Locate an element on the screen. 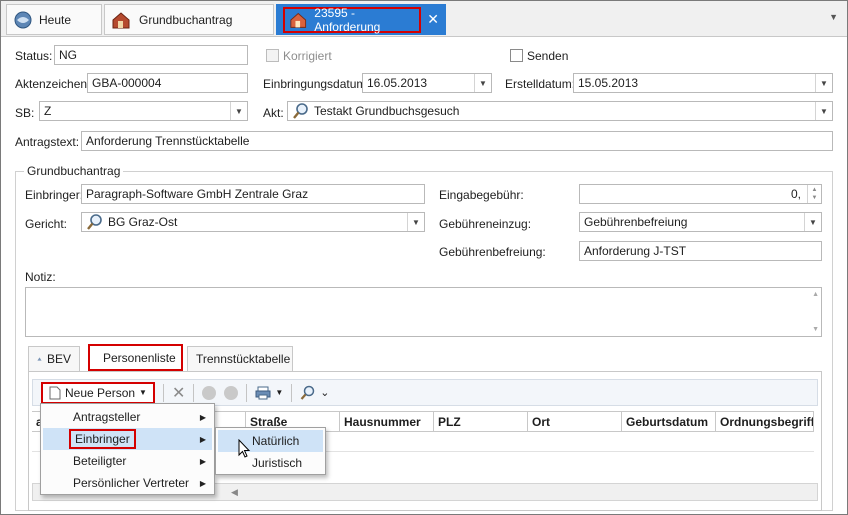  einbringer-label: Einbringer: is located at coordinates (54, 195).